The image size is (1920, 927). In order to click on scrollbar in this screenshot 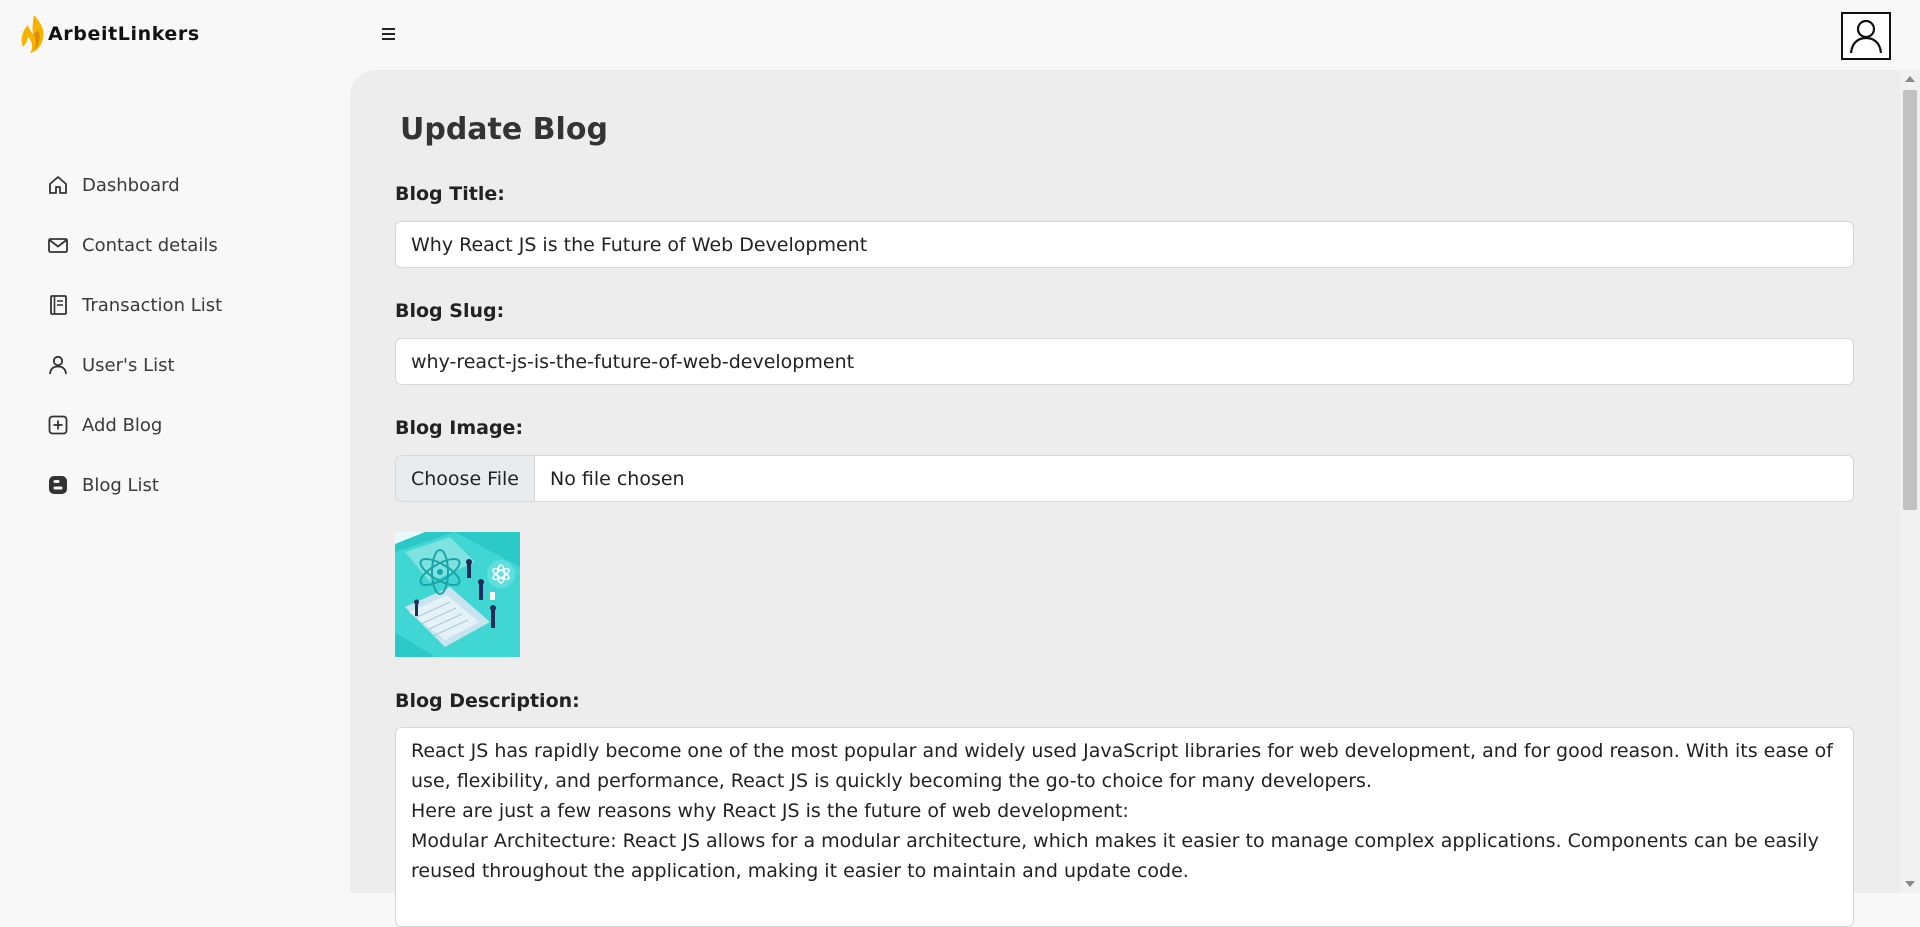, I will do `click(1910, 481)`.